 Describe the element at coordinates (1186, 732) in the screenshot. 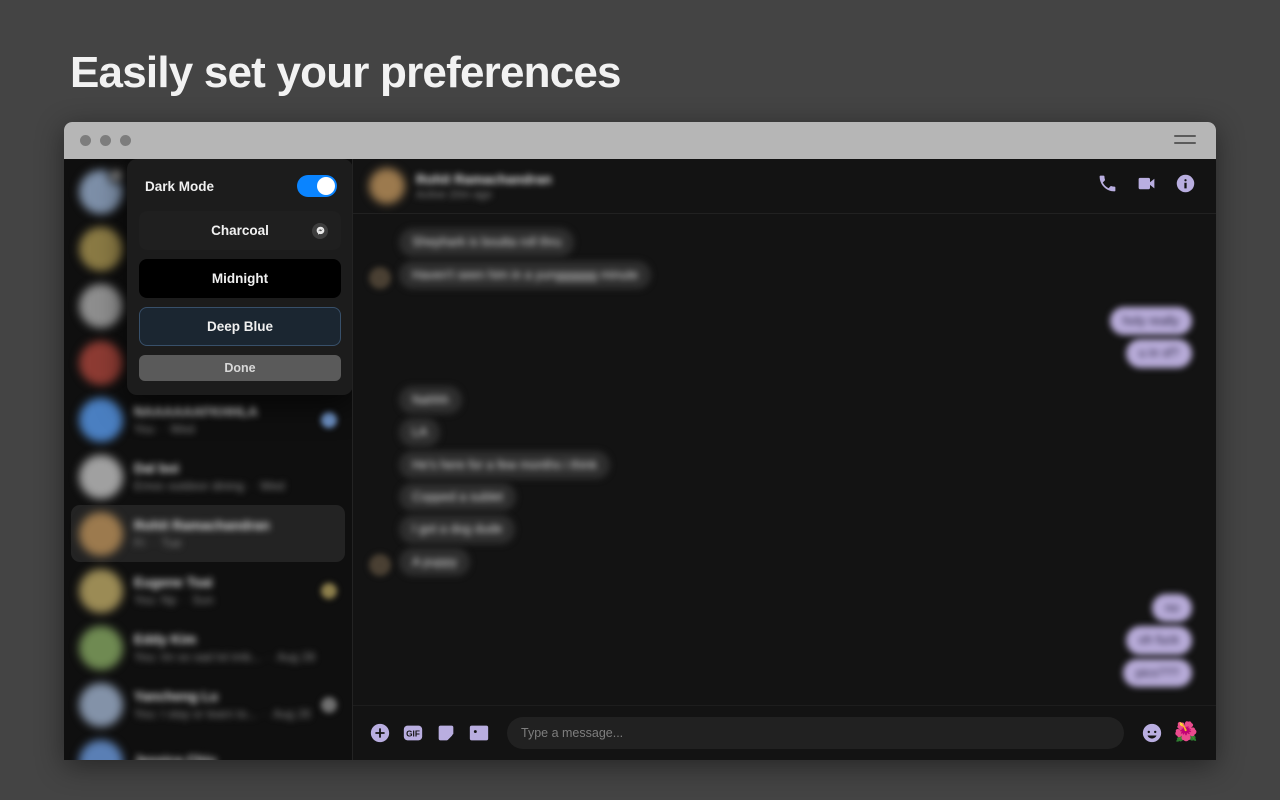

I see `hibiscus-emoji-button: 🌺` at that location.